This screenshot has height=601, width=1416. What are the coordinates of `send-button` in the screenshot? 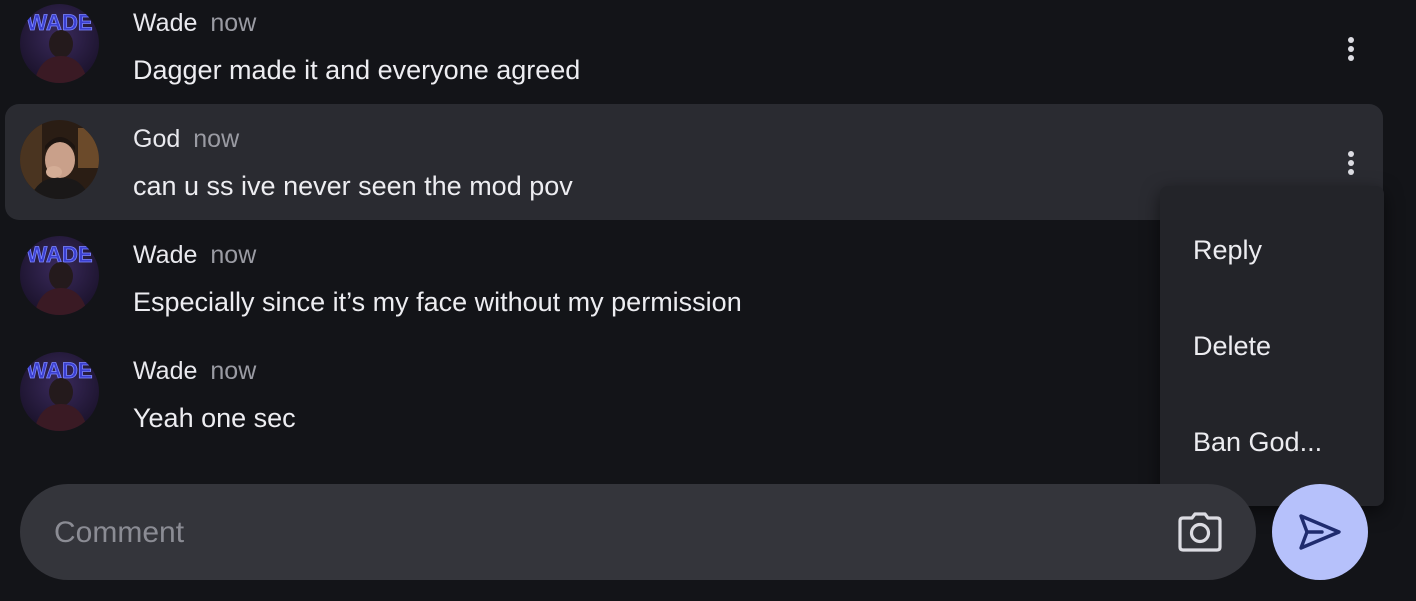 It's located at (1320, 532).